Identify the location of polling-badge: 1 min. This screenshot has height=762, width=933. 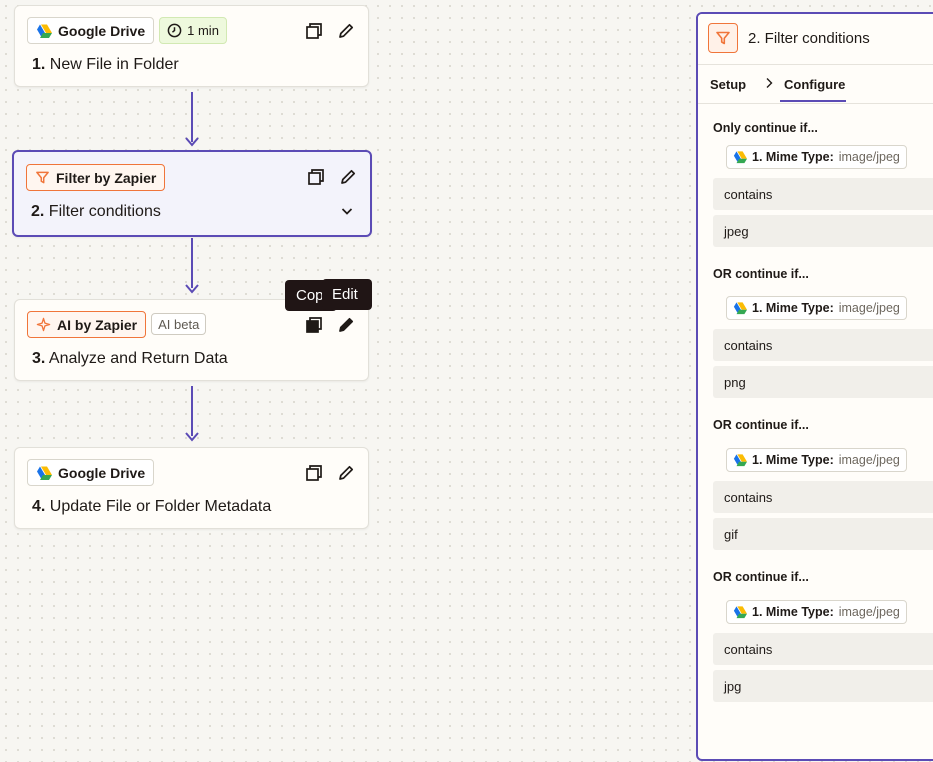
(193, 30).